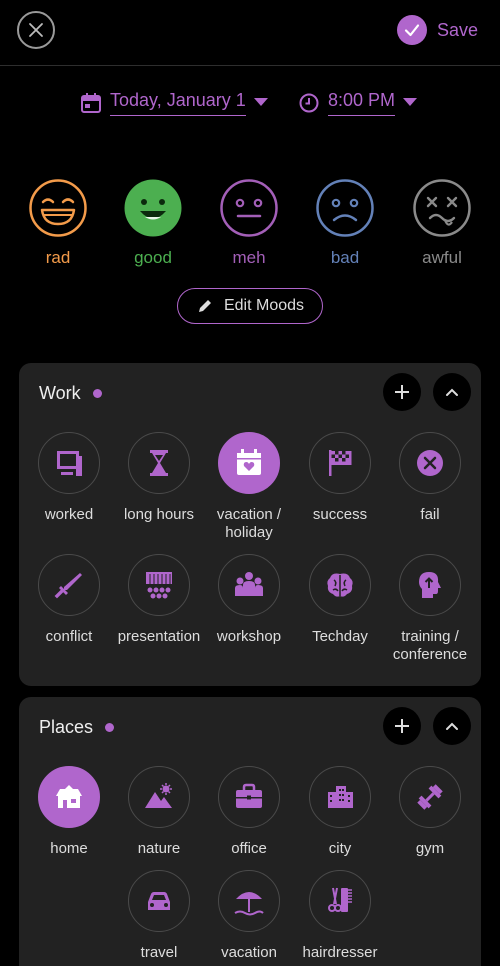  I want to click on activity-worked: worked, so click(69, 478).